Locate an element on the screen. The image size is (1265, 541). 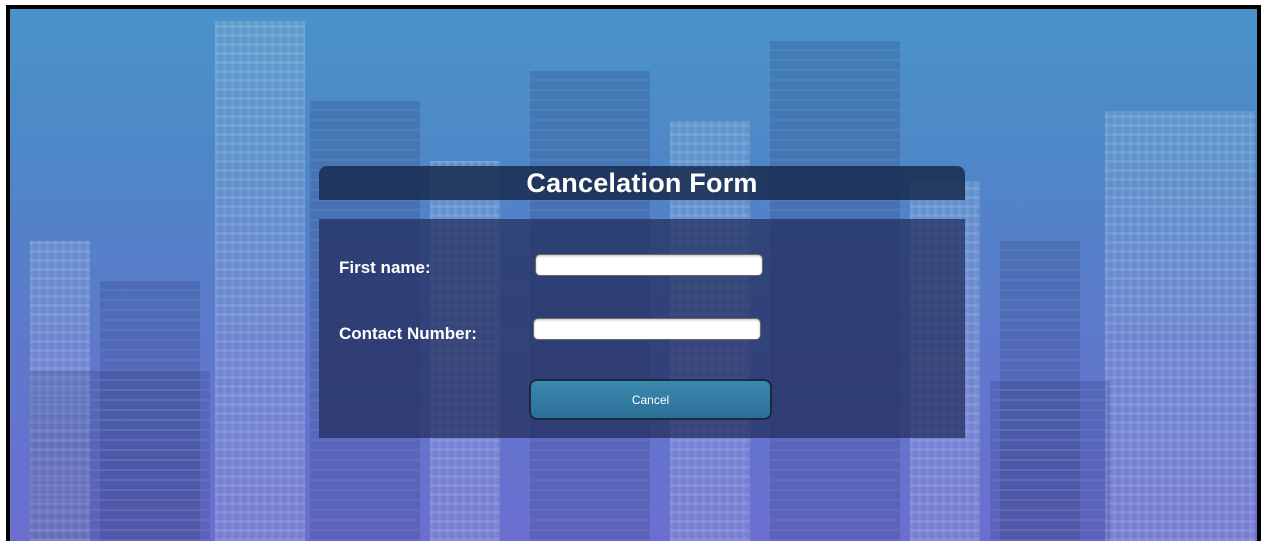
contact-number-input is located at coordinates (647, 329).